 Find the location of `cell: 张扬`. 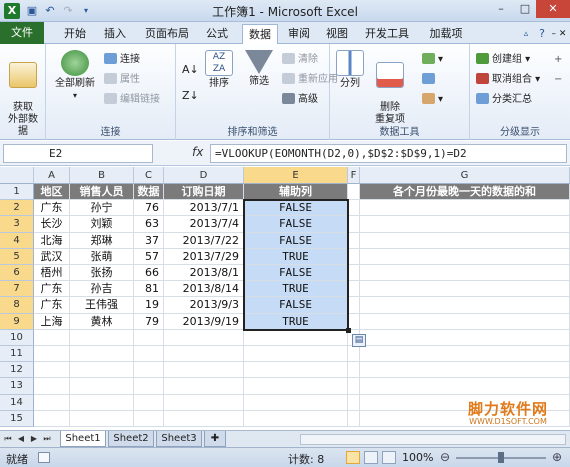

cell: 张扬 is located at coordinates (102, 273).